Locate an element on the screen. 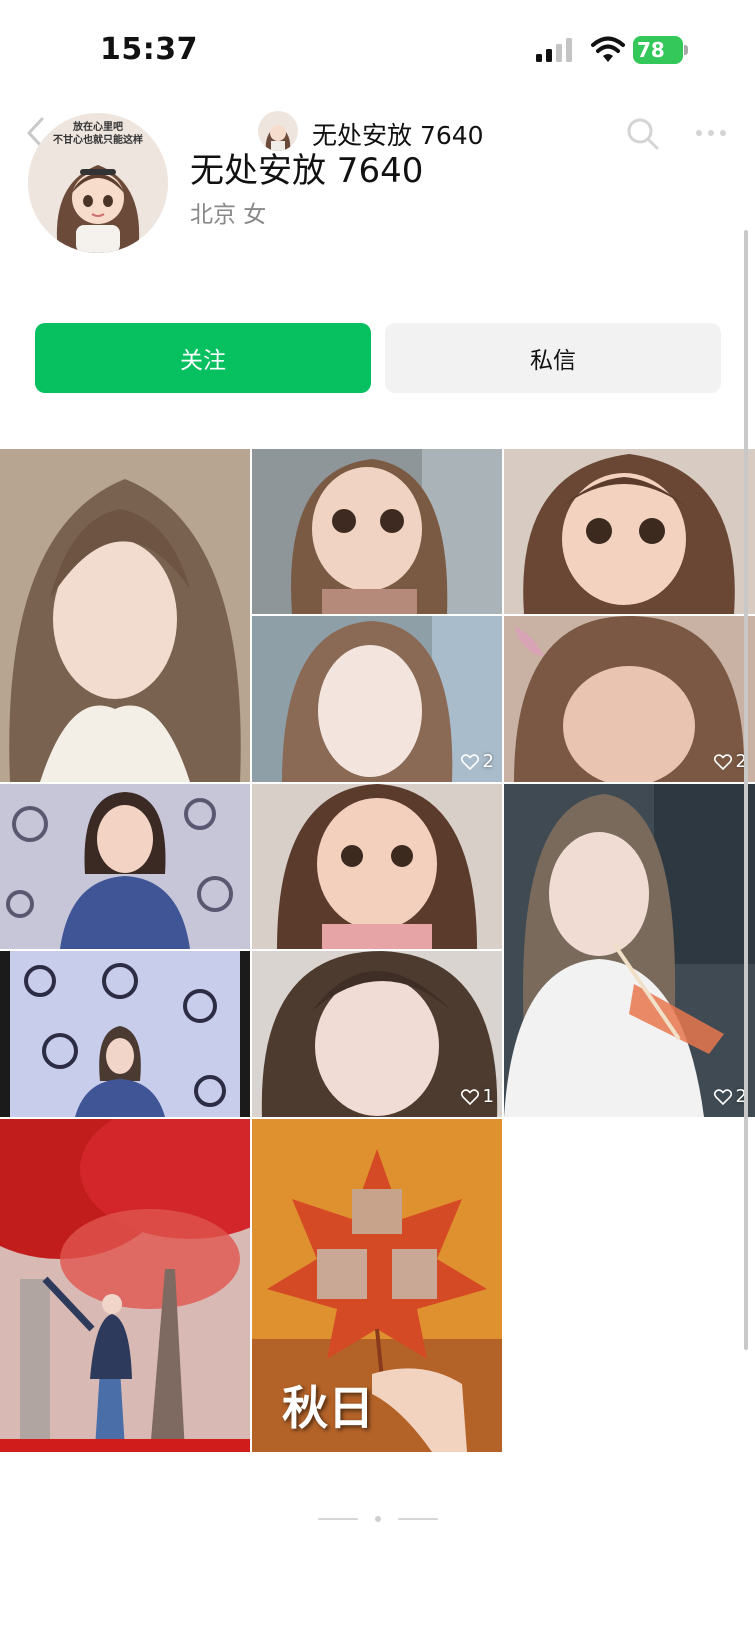 The image size is (755, 1636). more-icon is located at coordinates (711, 133).